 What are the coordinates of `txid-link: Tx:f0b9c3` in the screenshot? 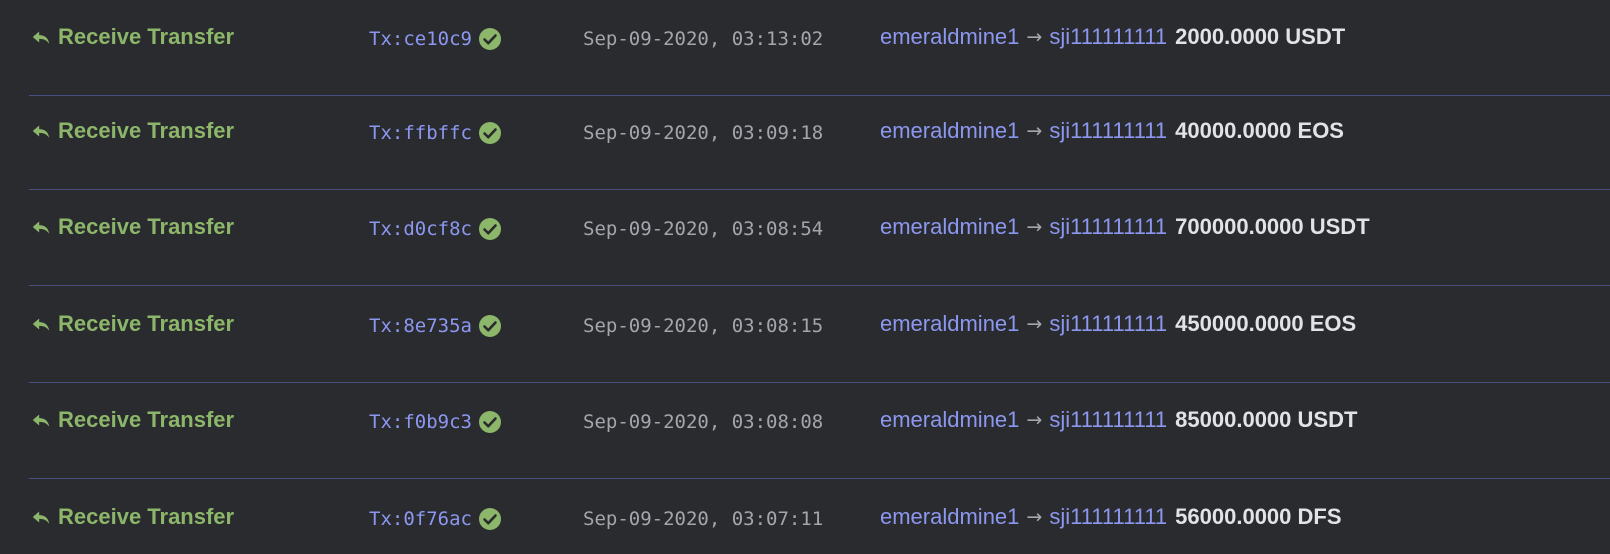 It's located at (420, 422).